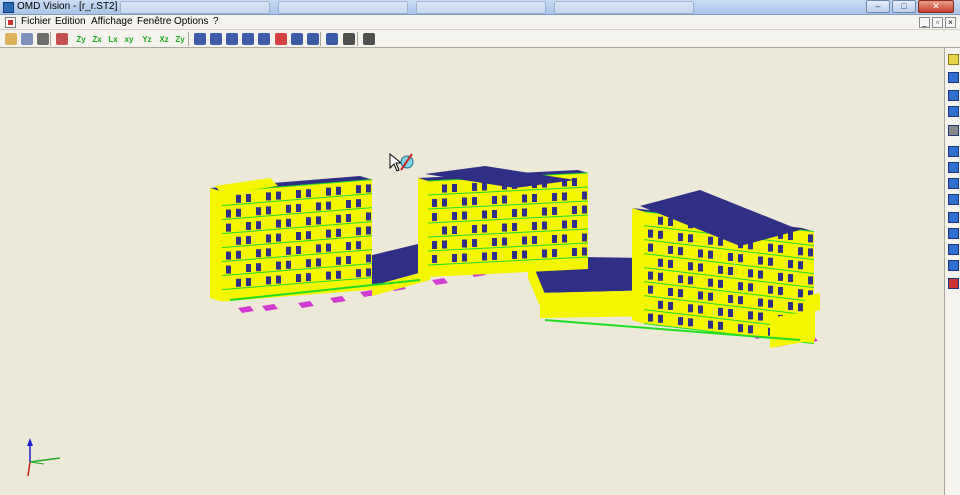 This screenshot has height=495, width=960. What do you see at coordinates (62, 39) in the screenshot?
I see `grid-button` at bounding box center [62, 39].